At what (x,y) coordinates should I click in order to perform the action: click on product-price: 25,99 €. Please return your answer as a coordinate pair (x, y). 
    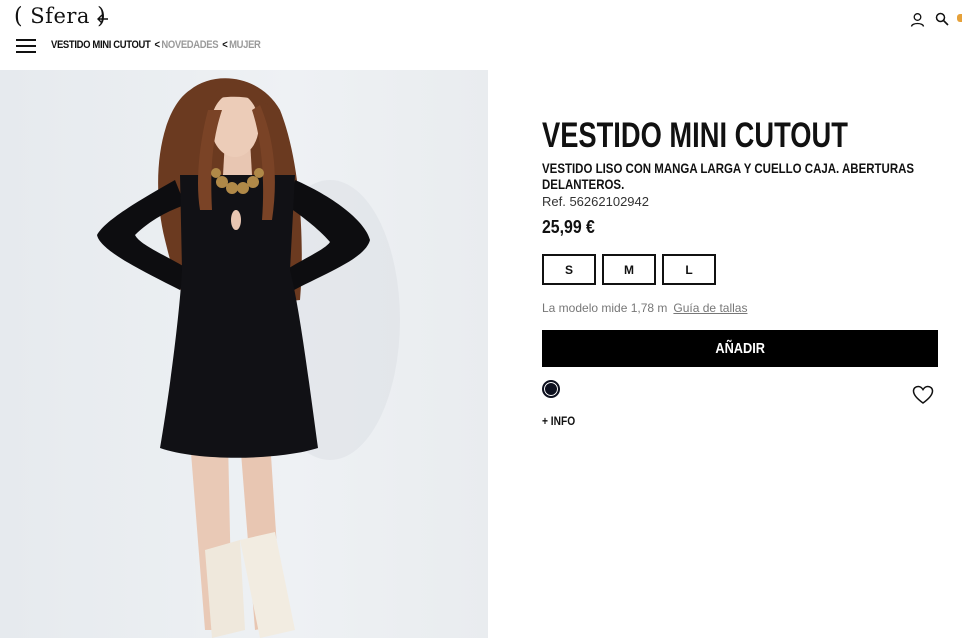
    Looking at the image, I should click on (568, 227).